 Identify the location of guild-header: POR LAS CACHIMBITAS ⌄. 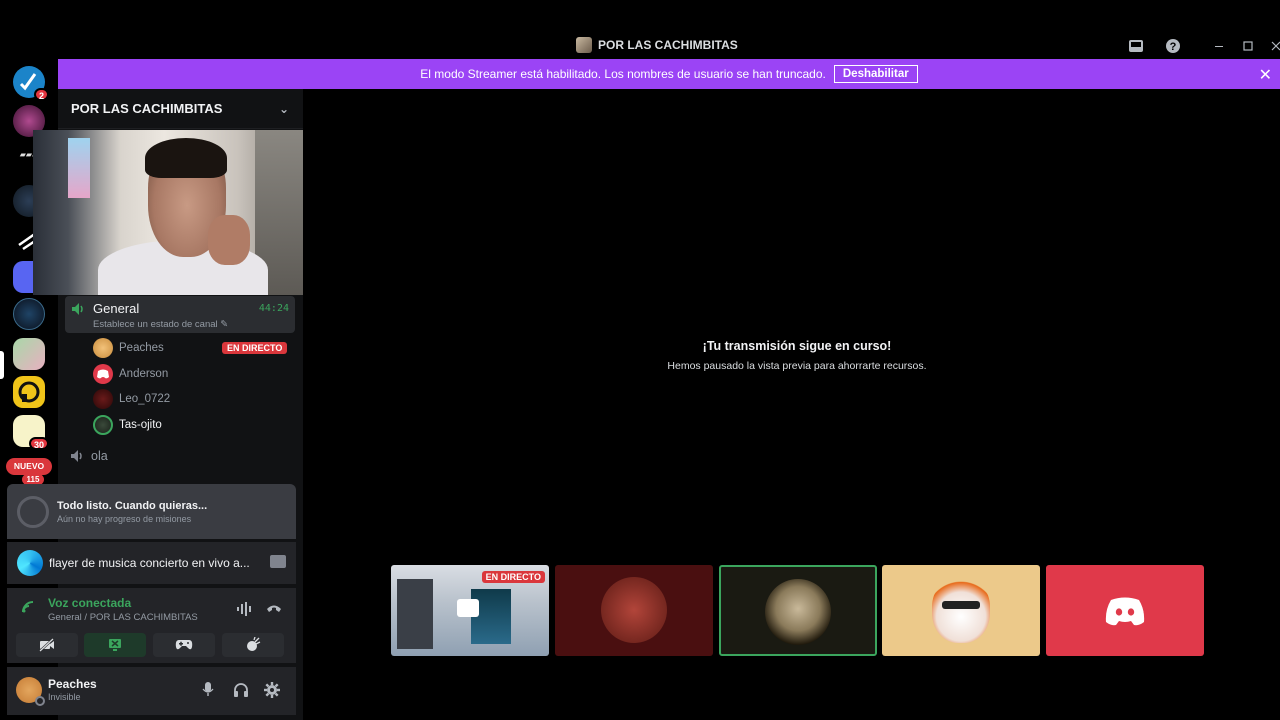
(180, 109).